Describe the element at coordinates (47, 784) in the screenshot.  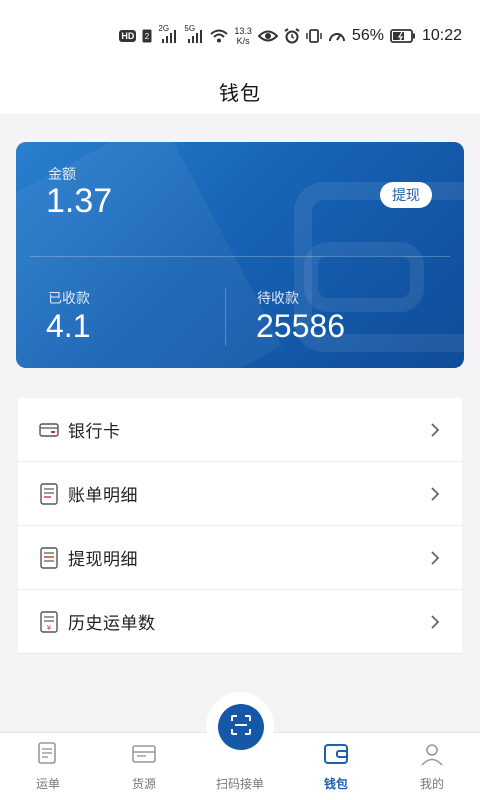
I see `nav-label: 运单` at that location.